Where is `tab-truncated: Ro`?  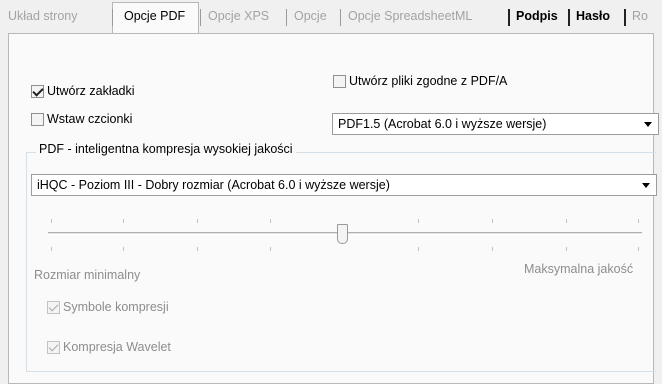 tab-truncated: Ro is located at coordinates (640, 16).